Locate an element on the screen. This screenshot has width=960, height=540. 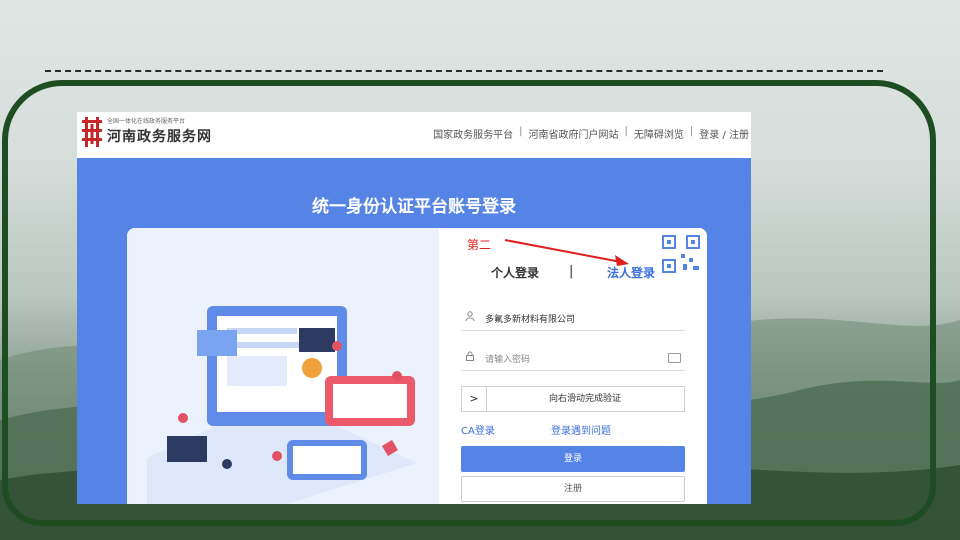
nav-link-accessibility: 无障碍浏览 is located at coordinates (659, 133).